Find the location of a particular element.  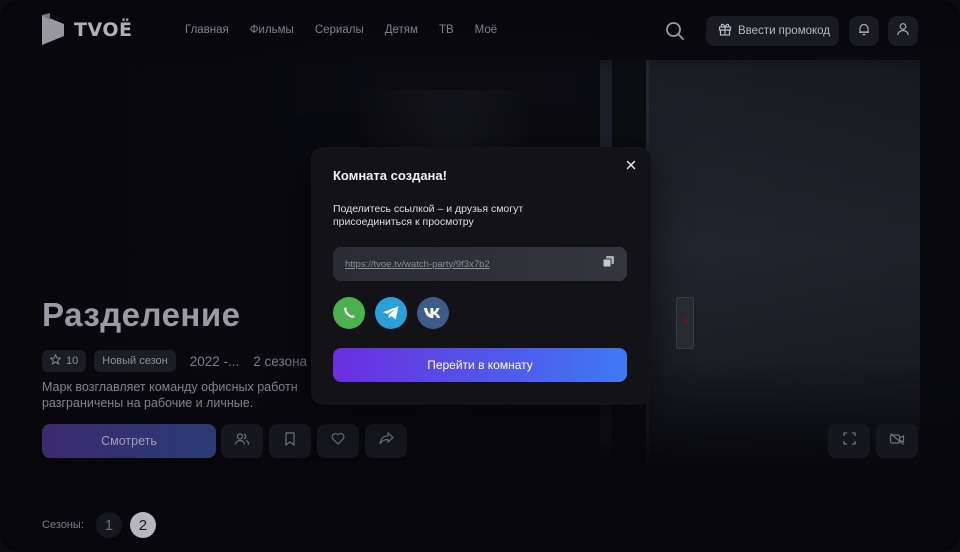

rating-chip: 10 is located at coordinates (64, 361).